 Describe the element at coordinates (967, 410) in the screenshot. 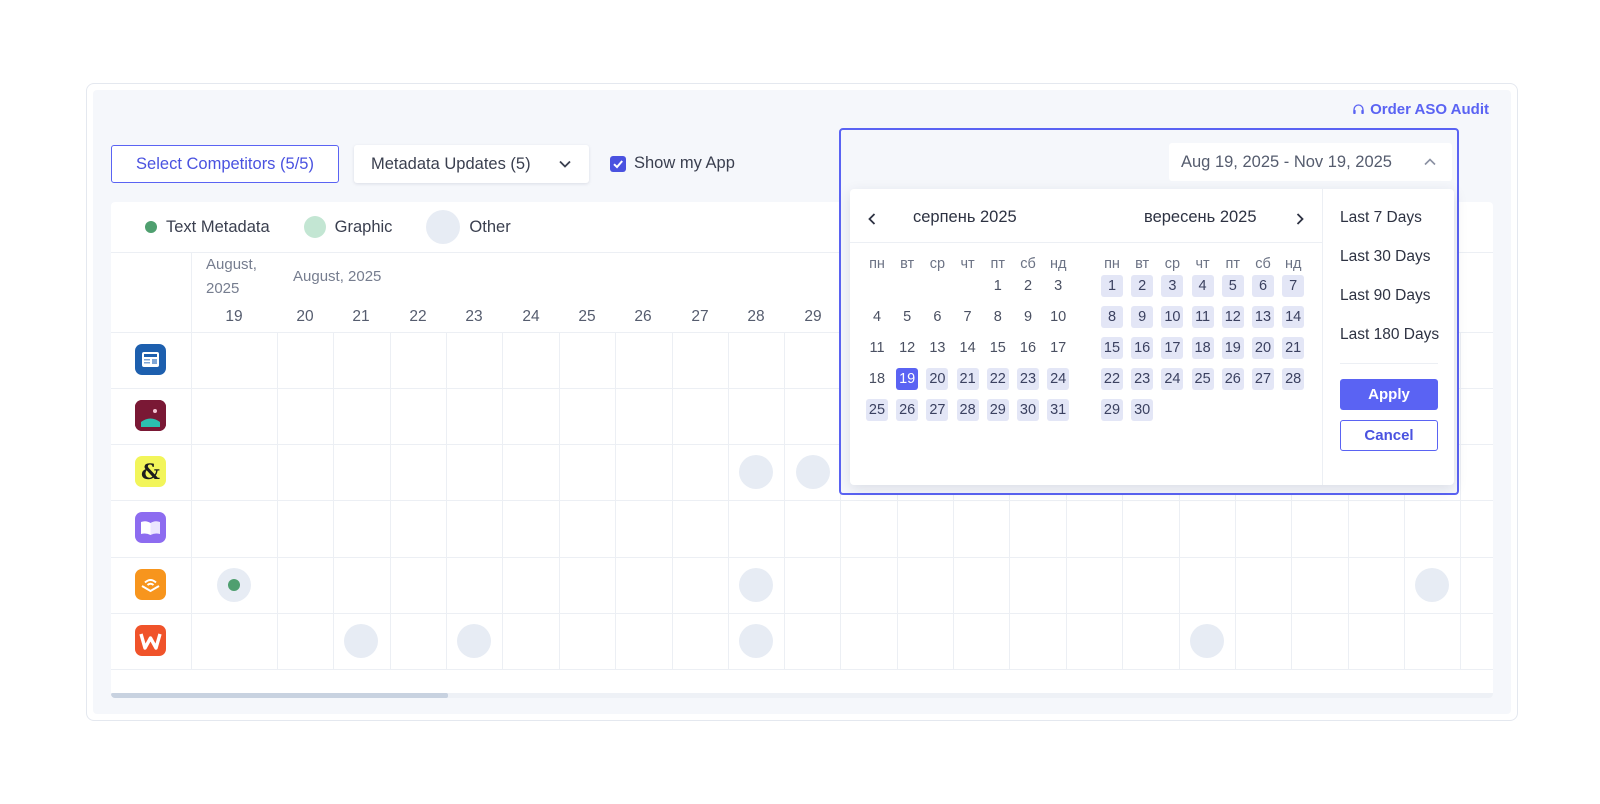

I see `left-calendar-day: 28` at that location.